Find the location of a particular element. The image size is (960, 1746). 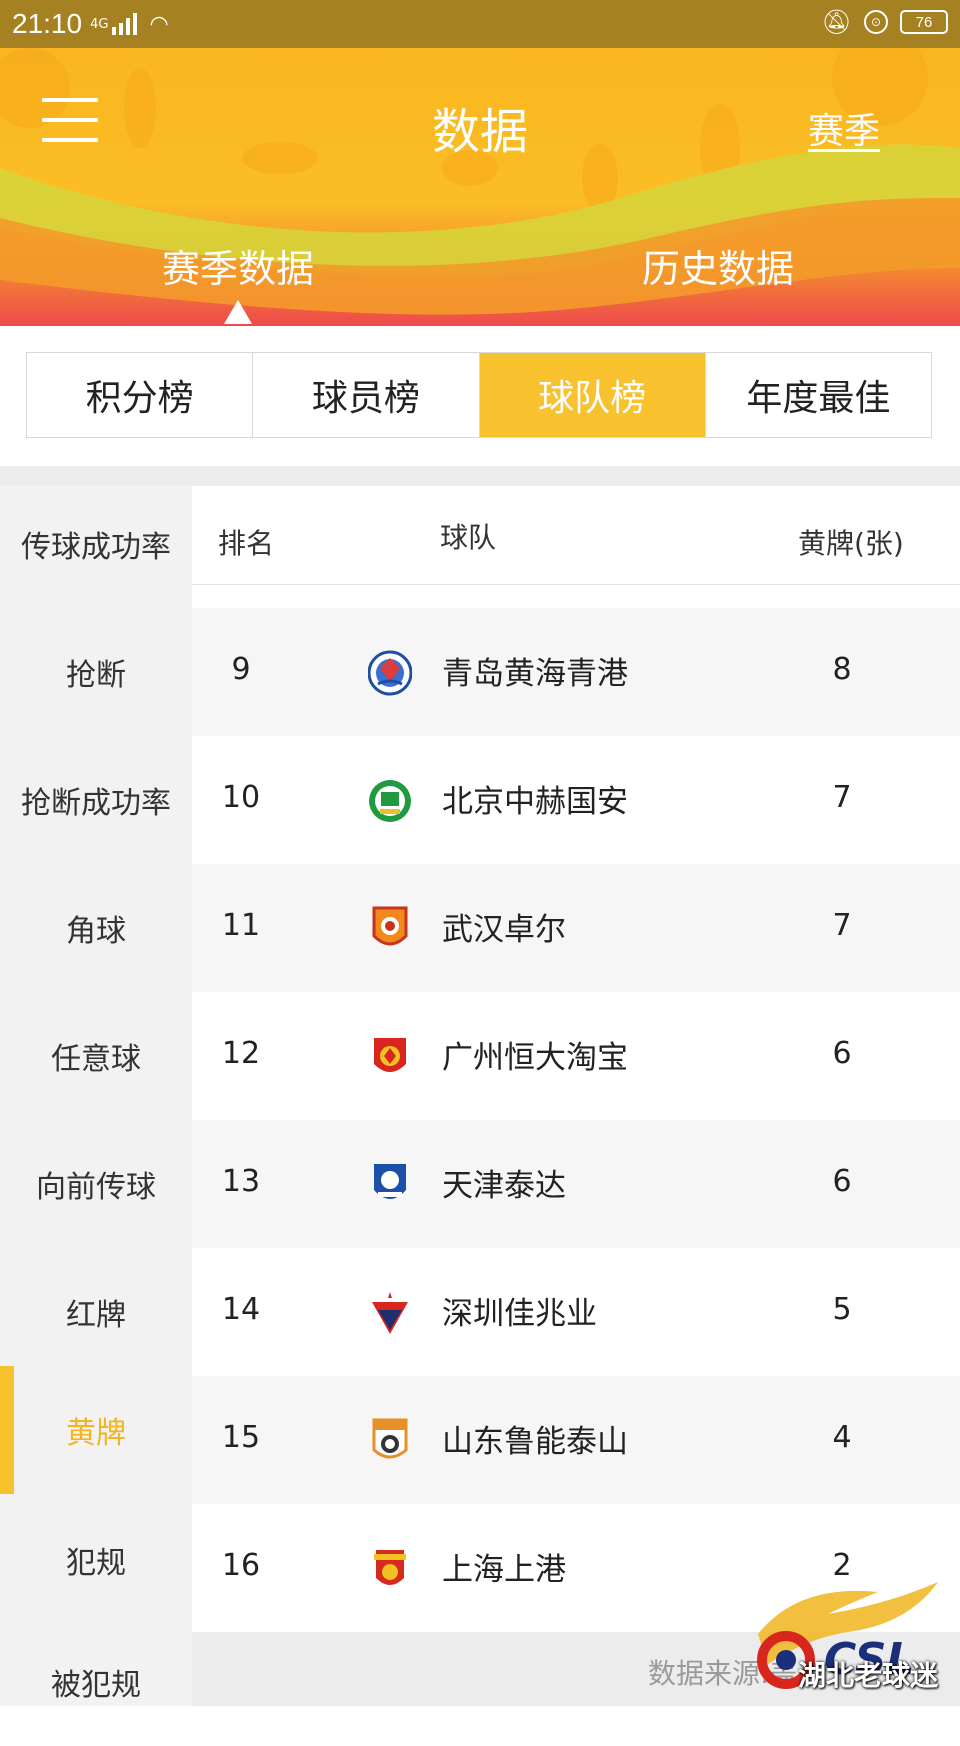

row-value: 8 is located at coordinates (842, 669).